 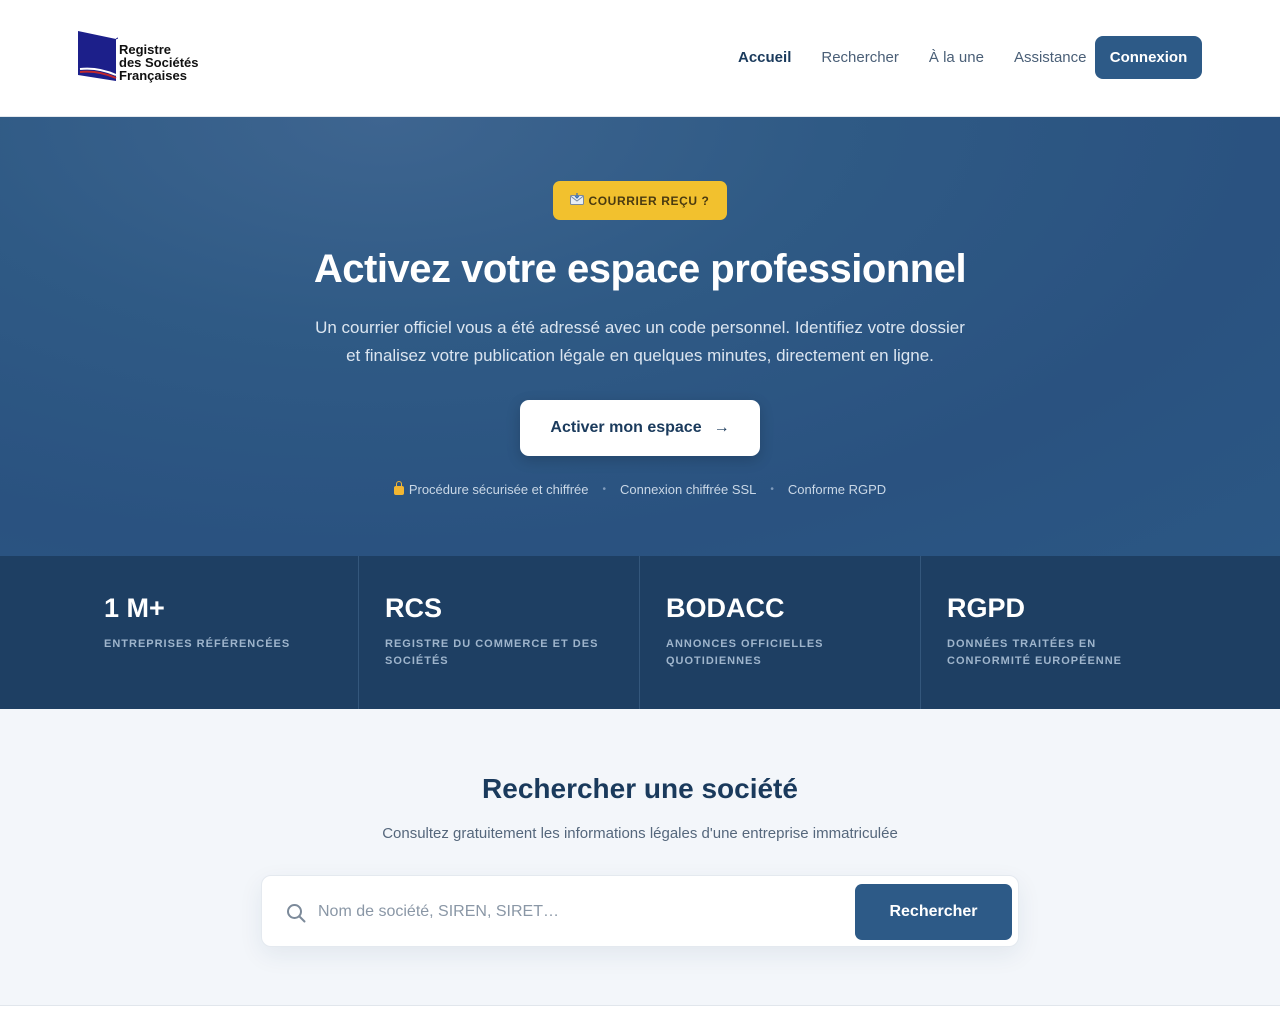 I want to click on mail-received-badge: COURRIER REÇU ?, so click(x=640, y=200).